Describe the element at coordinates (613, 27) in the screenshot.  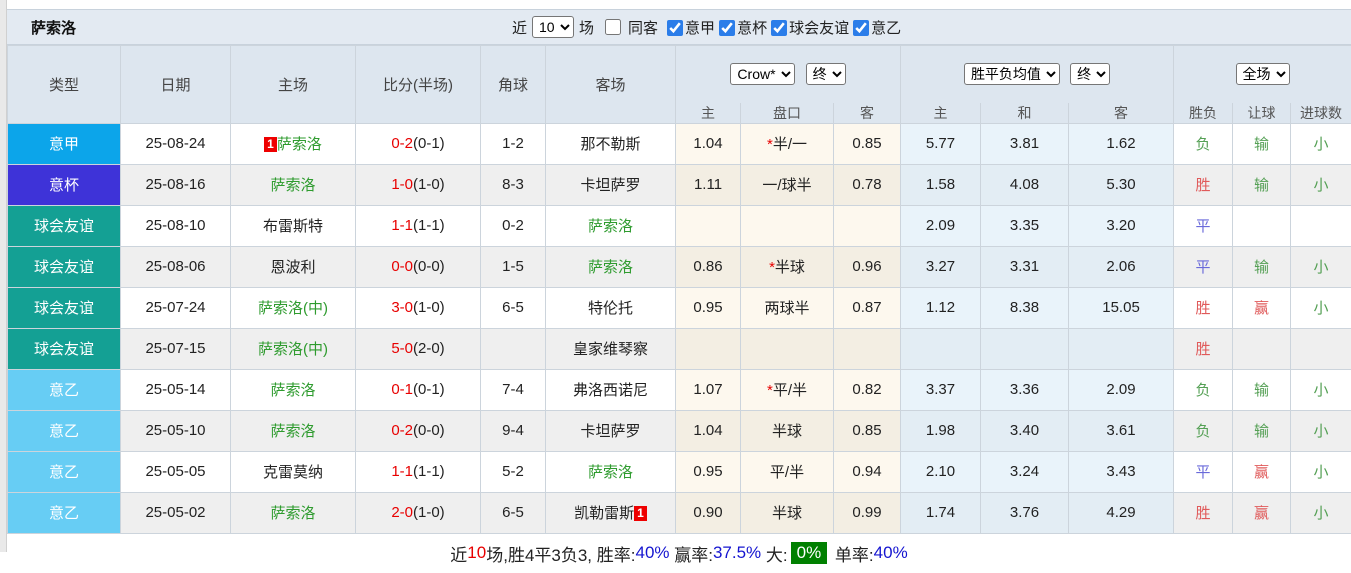
I see `same-away-checkbox` at that location.